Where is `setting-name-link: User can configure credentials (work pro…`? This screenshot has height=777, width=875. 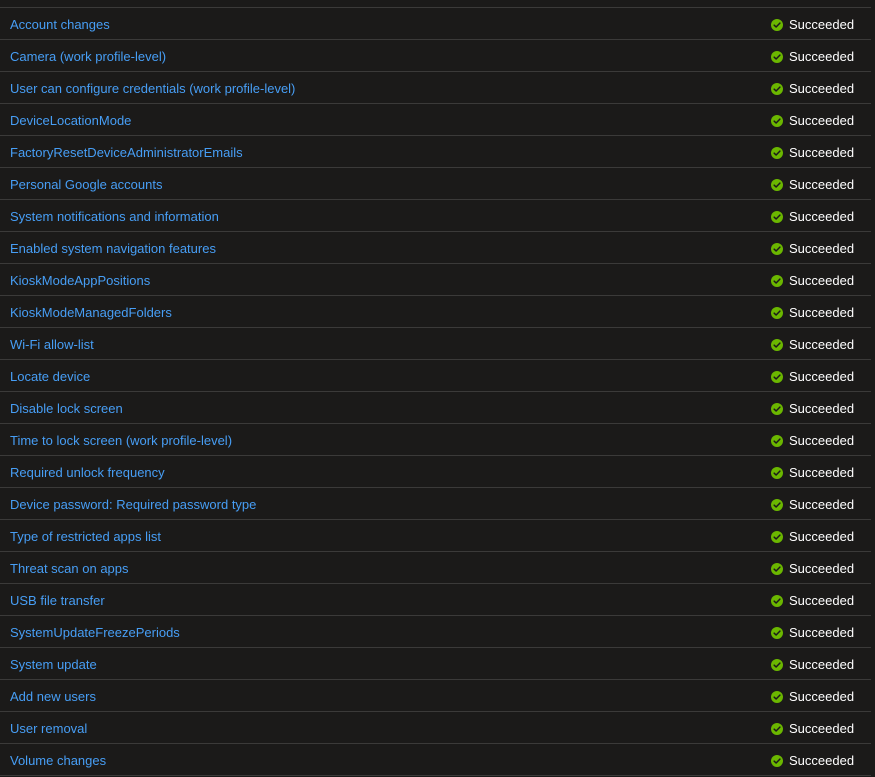
setting-name-link: User can configure credentials (work pro… is located at coordinates (152, 89).